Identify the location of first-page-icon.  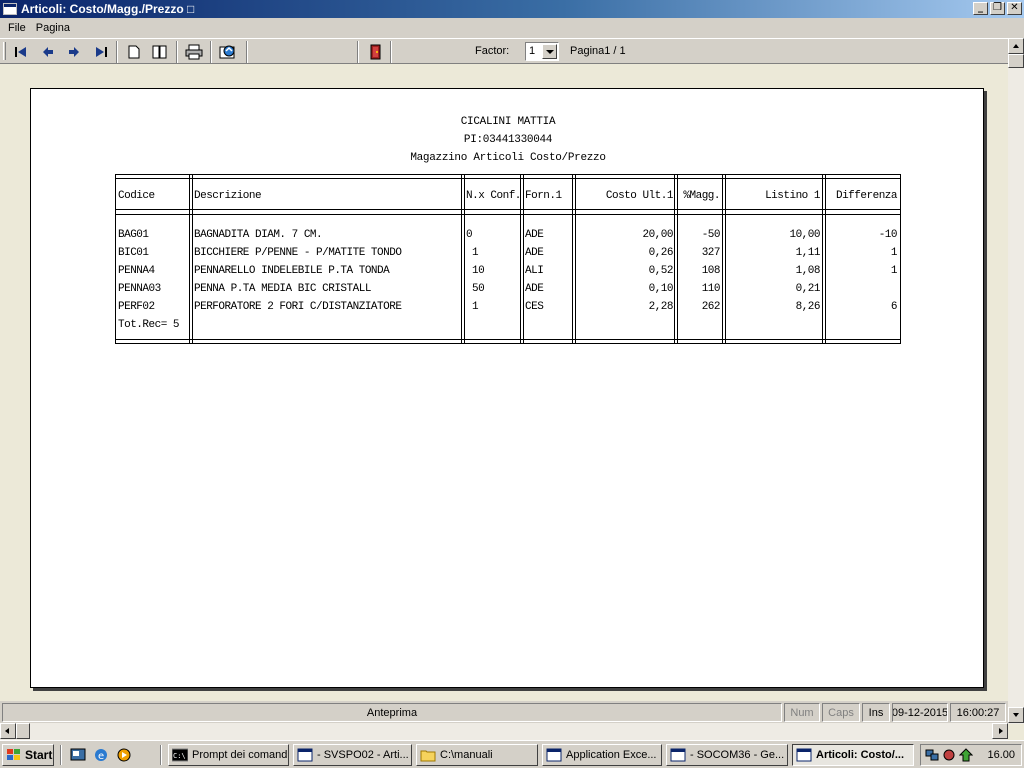
(20, 52).